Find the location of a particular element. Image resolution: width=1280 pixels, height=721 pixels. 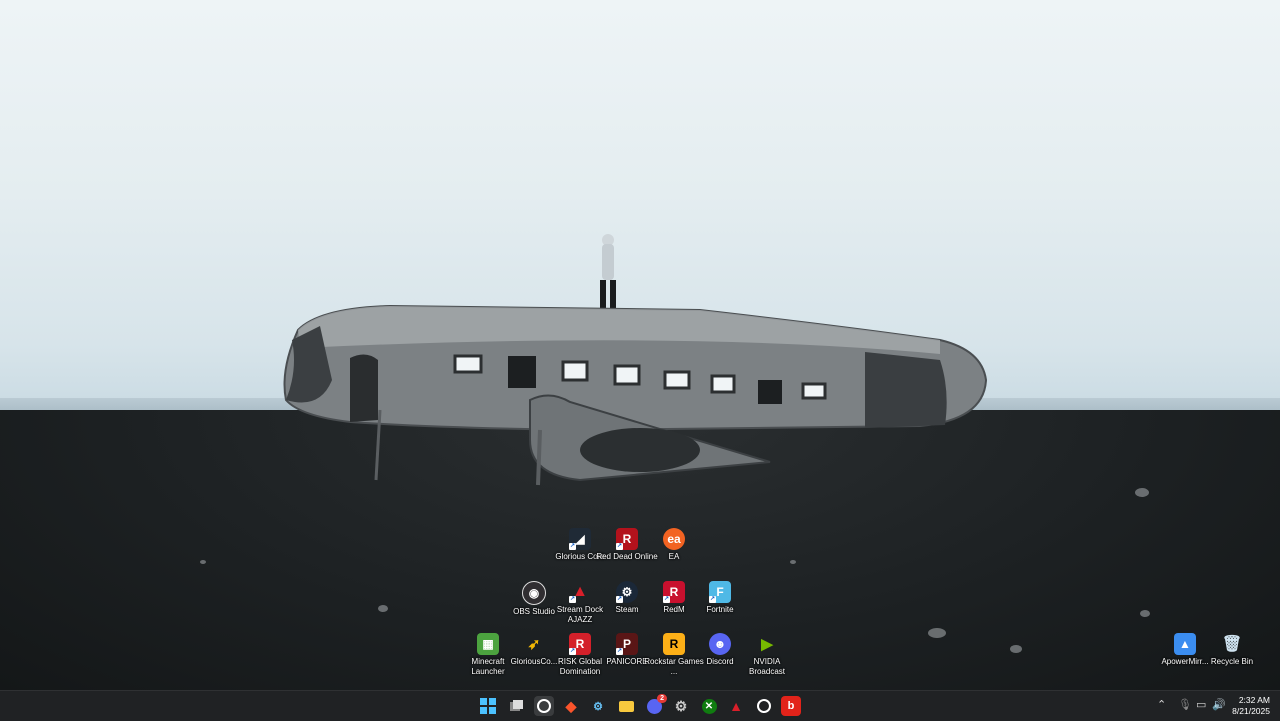

speaker-icon: 🔊 is located at coordinates (1219, 705).